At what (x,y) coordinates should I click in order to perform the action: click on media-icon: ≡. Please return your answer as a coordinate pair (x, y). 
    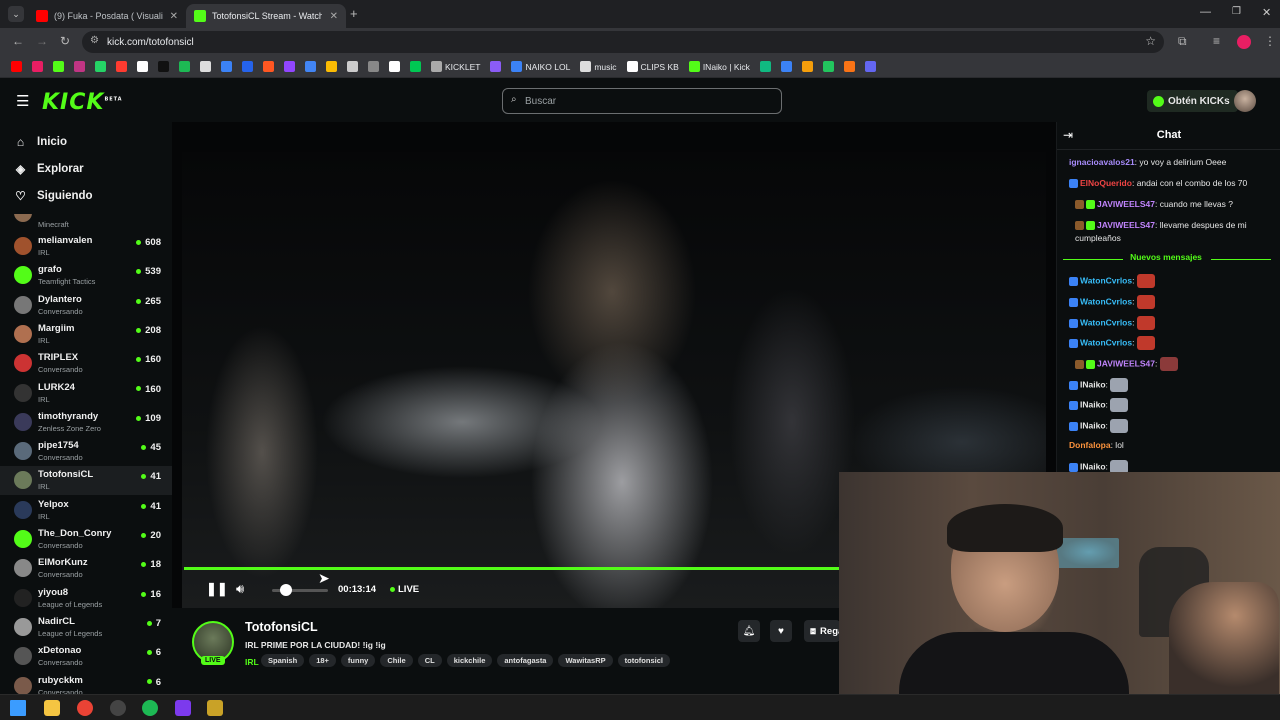
    Looking at the image, I should click on (1216, 41).